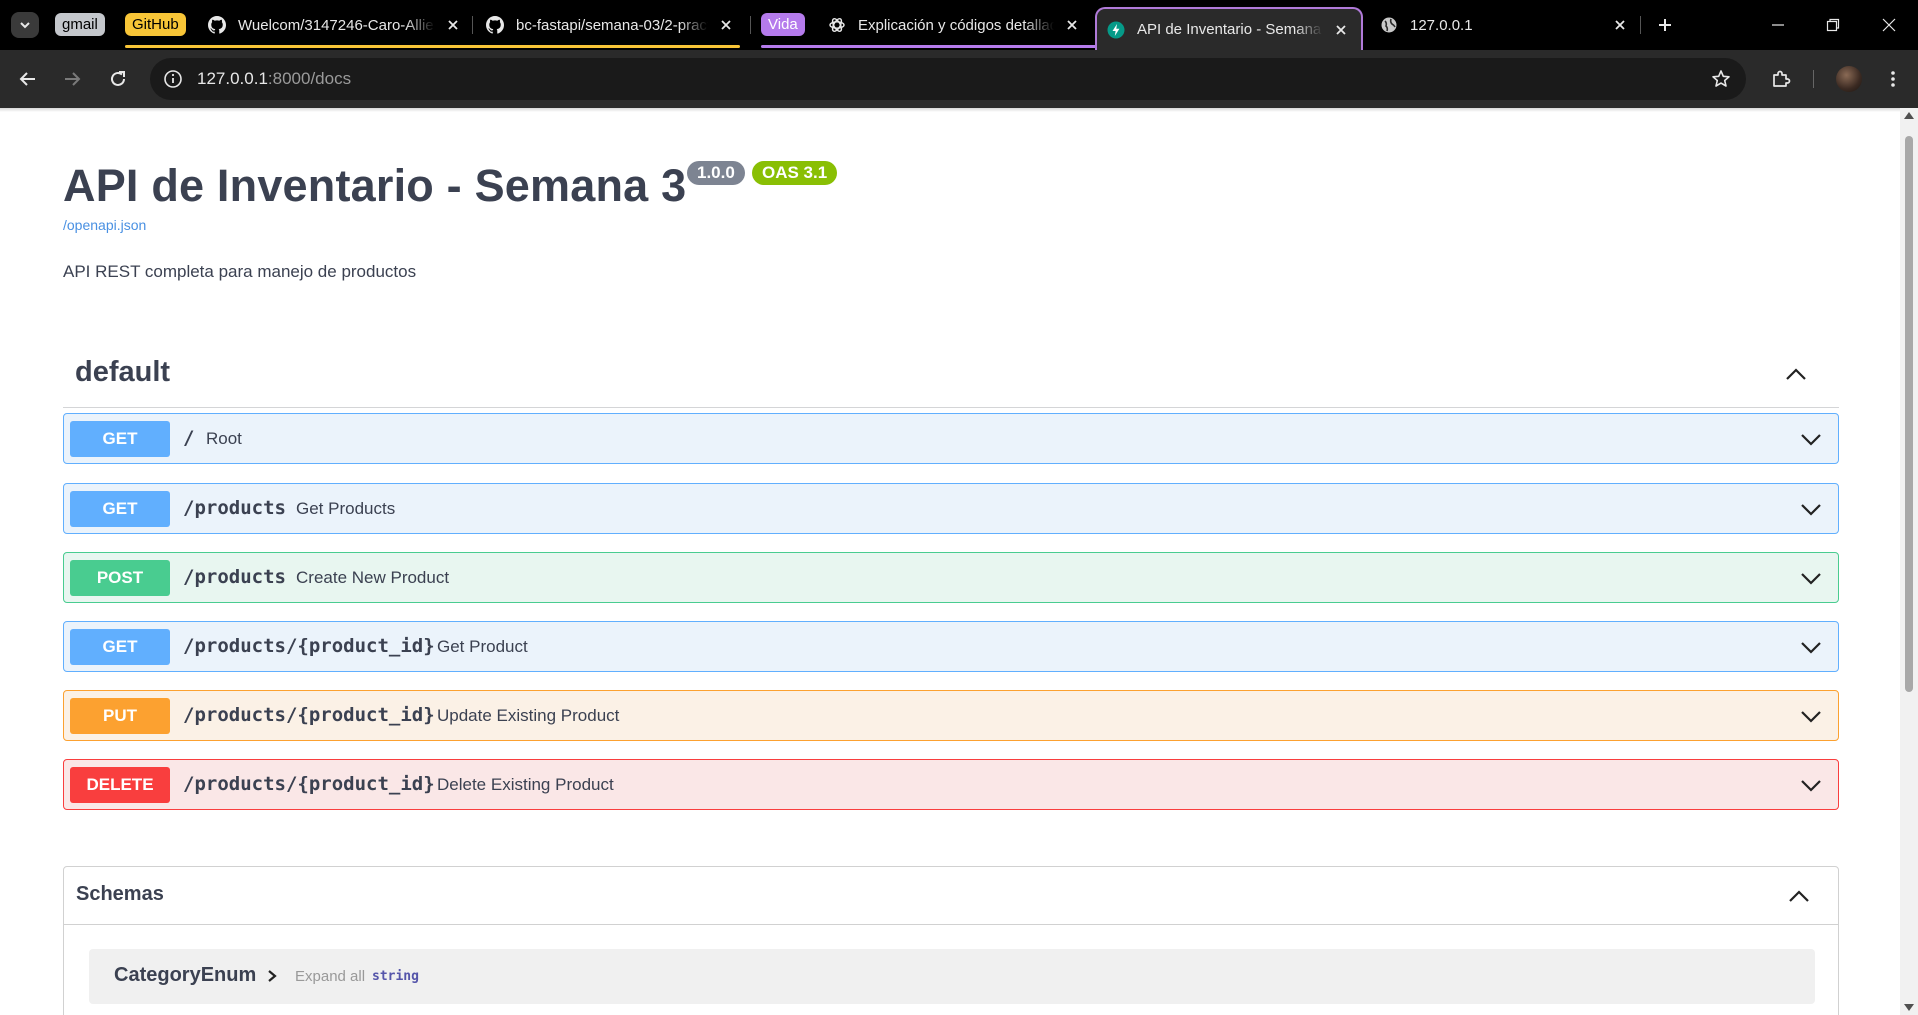  What do you see at coordinates (373, 577) in the screenshot?
I see `operation-summary: Create New Product` at bounding box center [373, 577].